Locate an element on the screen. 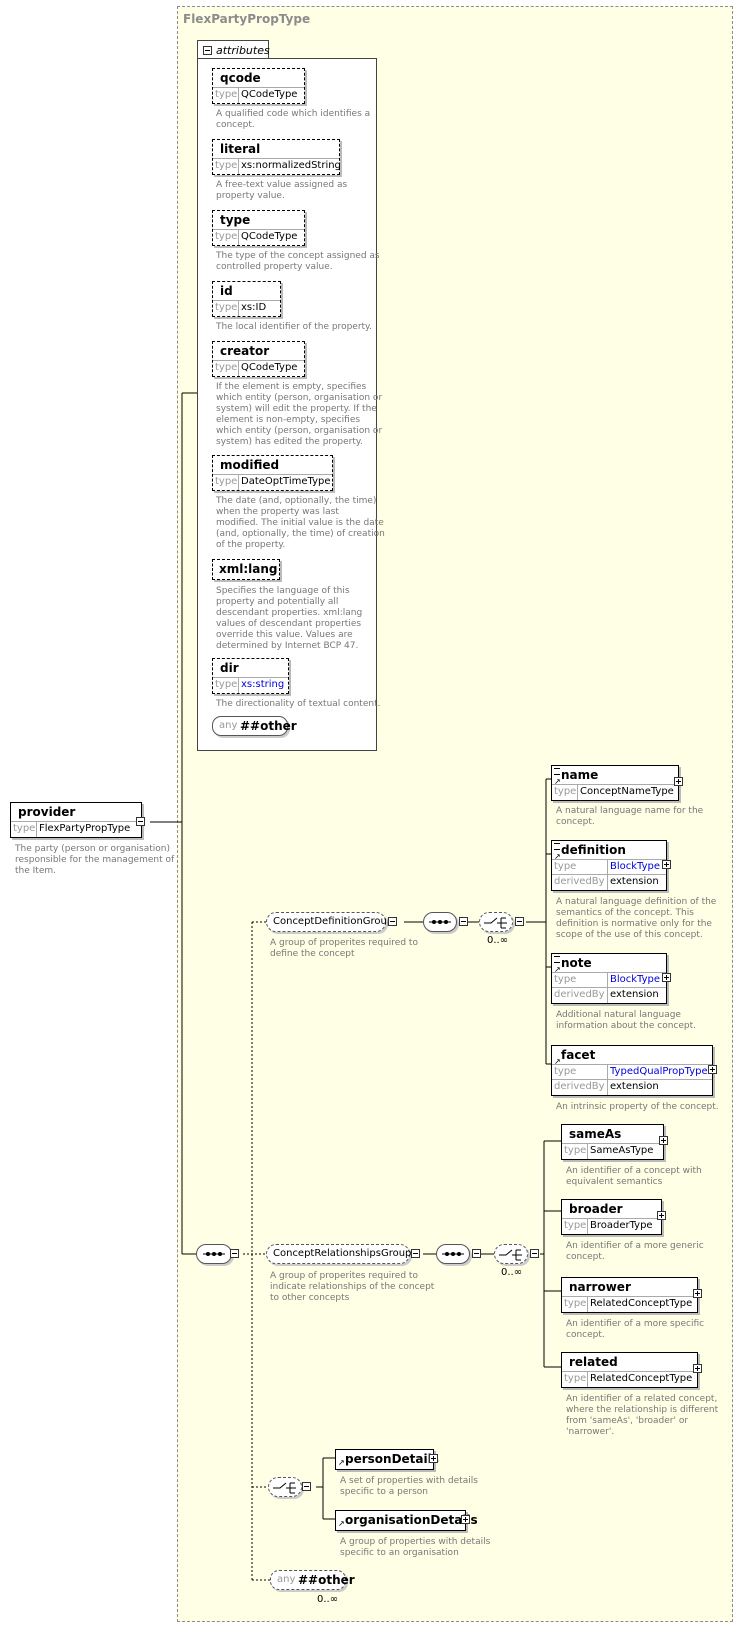 The image size is (742, 1629). element-persondetails: ↗ personDetails is located at coordinates (387, 1459).